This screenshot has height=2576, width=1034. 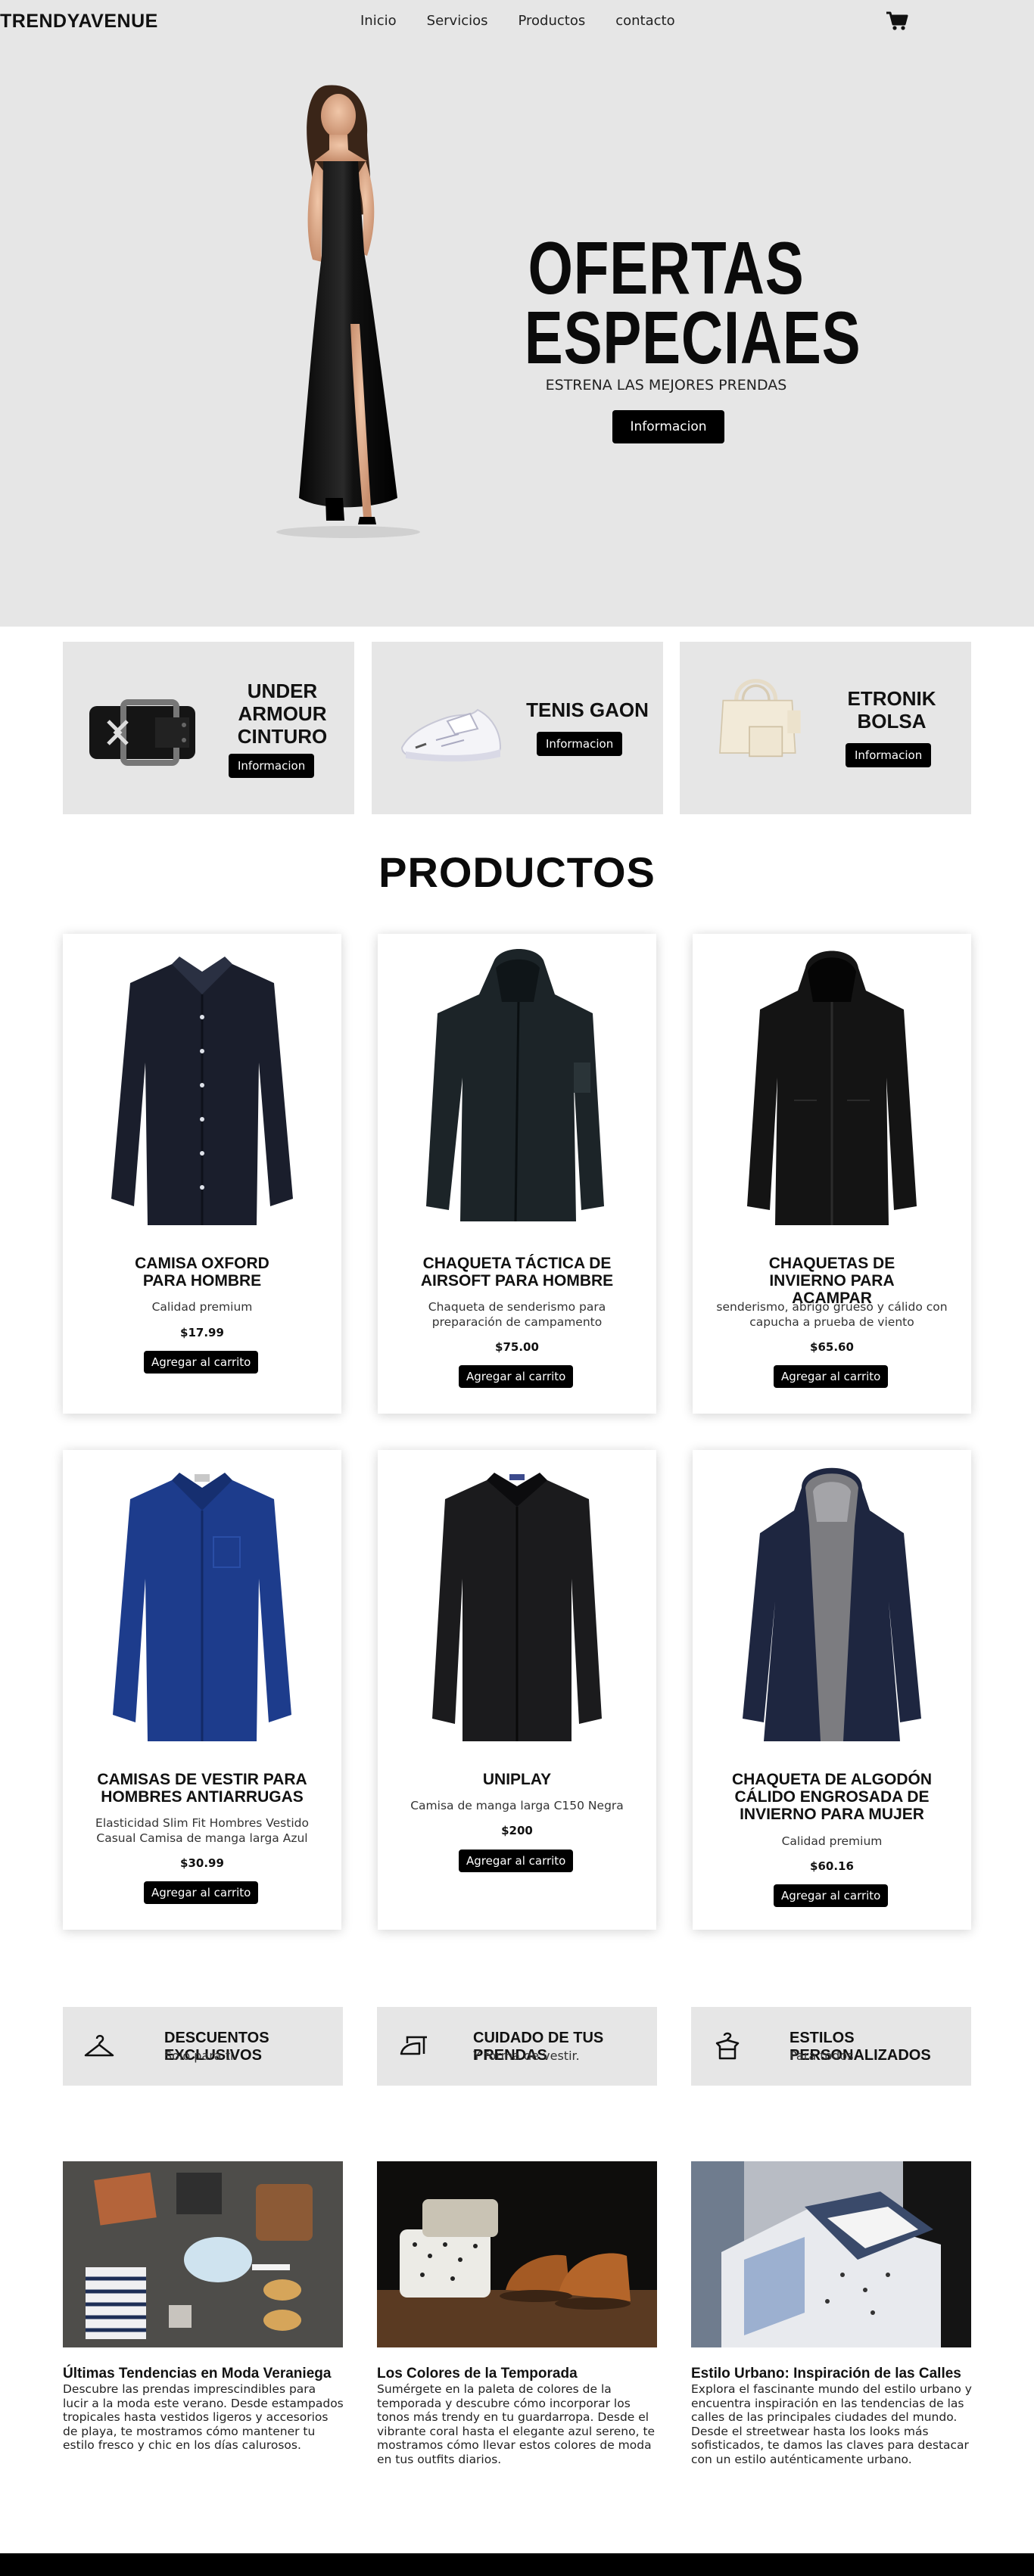 What do you see at coordinates (832, 1347) in the screenshot?
I see `product-price: $65.60` at bounding box center [832, 1347].